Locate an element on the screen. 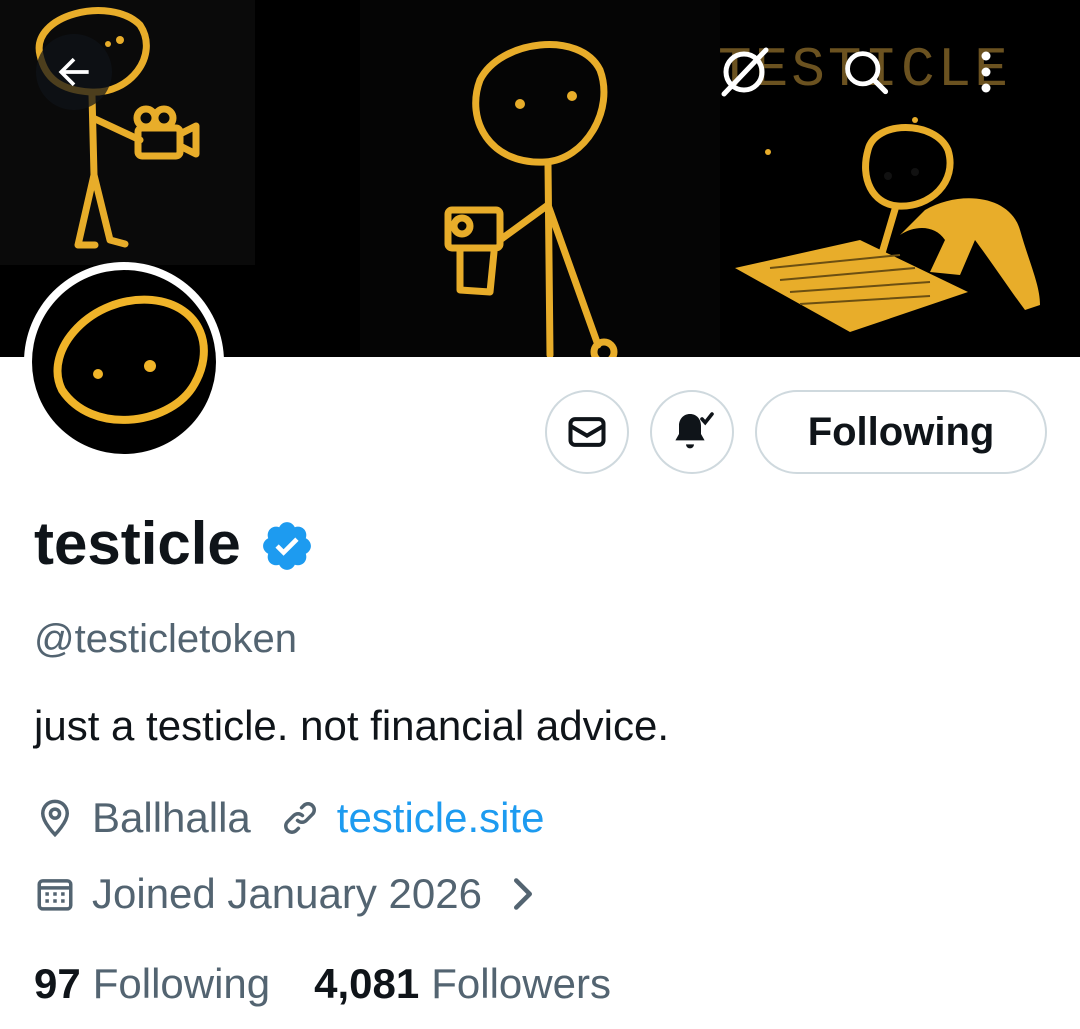 The height and width of the screenshot is (1029, 1080). more-icon is located at coordinates (986, 72).